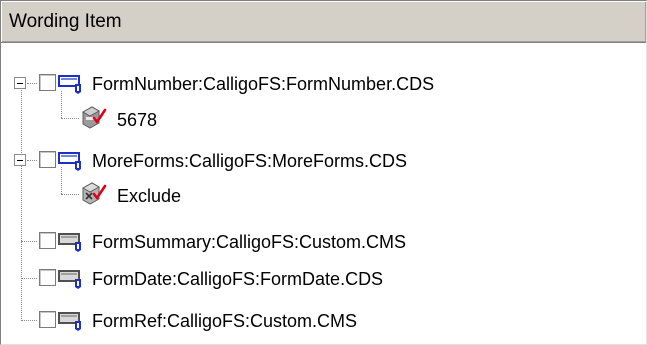 This screenshot has width=647, height=345. What do you see at coordinates (238, 279) in the screenshot?
I see `tree-item-label: FormDate:CalligoFS:FormDate.CDS` at bounding box center [238, 279].